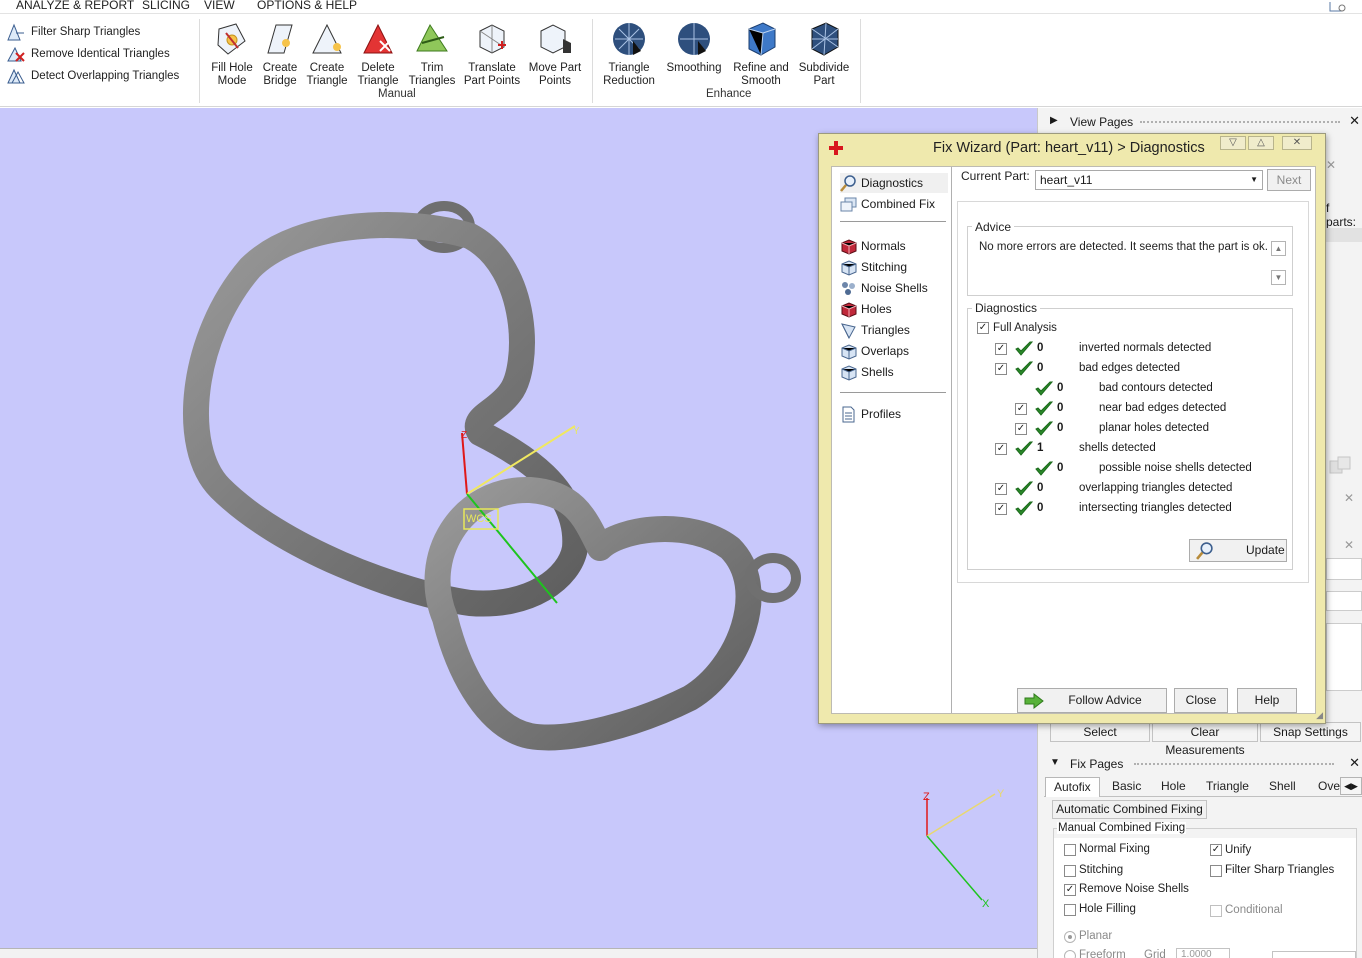 Image resolution: width=1362 pixels, height=958 pixels. Describe the element at coordinates (1092, 700) in the screenshot. I see `follow-advice-button: Follow Advice` at that location.